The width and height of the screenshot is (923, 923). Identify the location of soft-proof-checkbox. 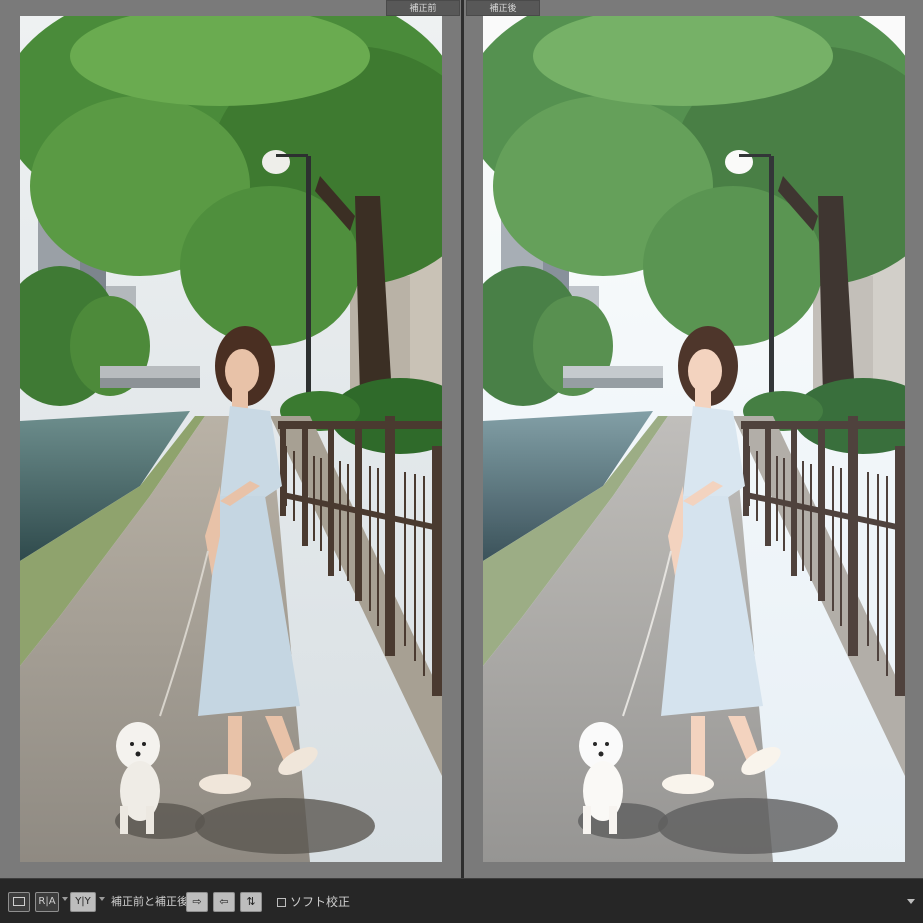
(281, 902).